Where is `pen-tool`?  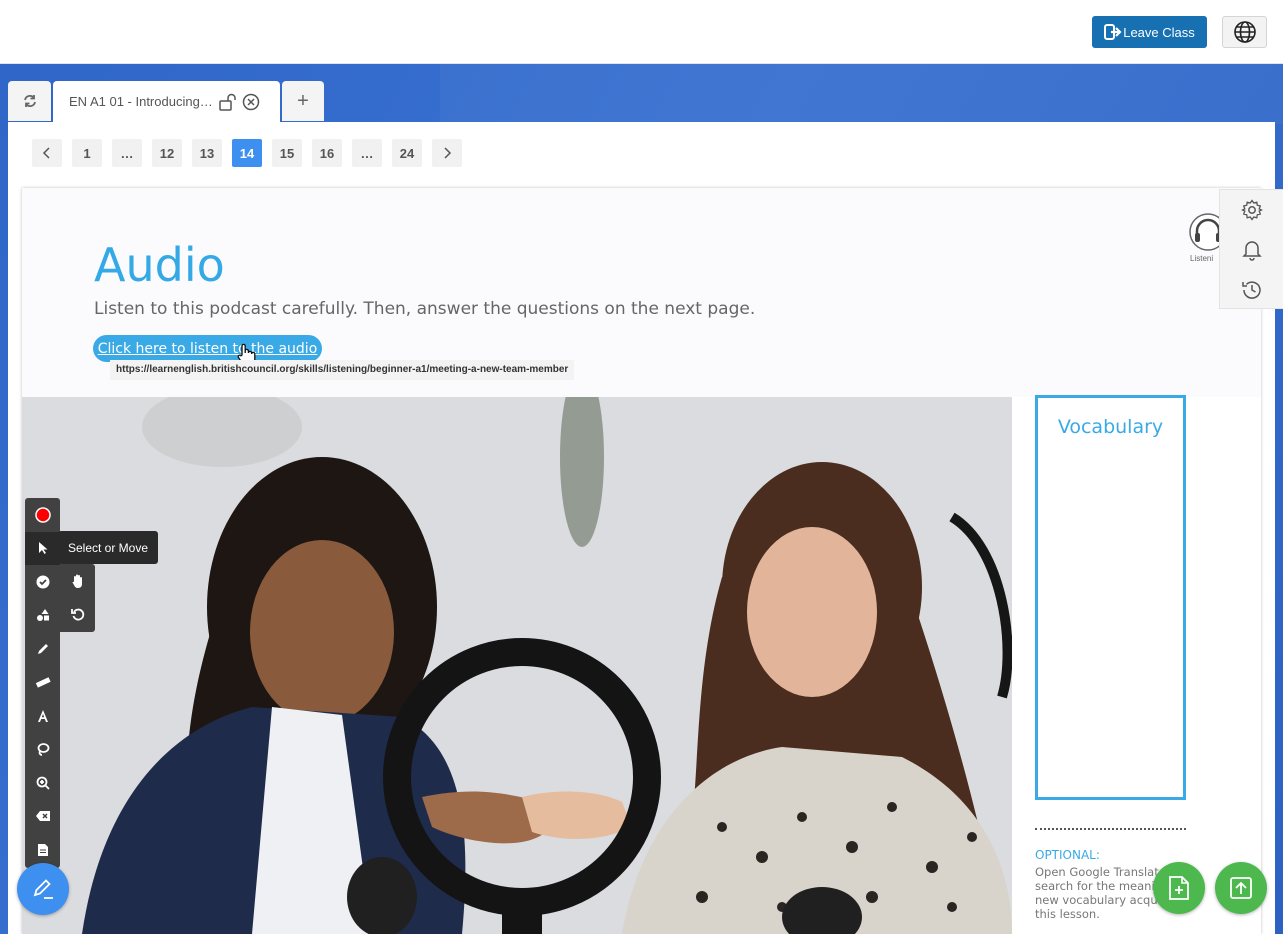 pen-tool is located at coordinates (42, 649).